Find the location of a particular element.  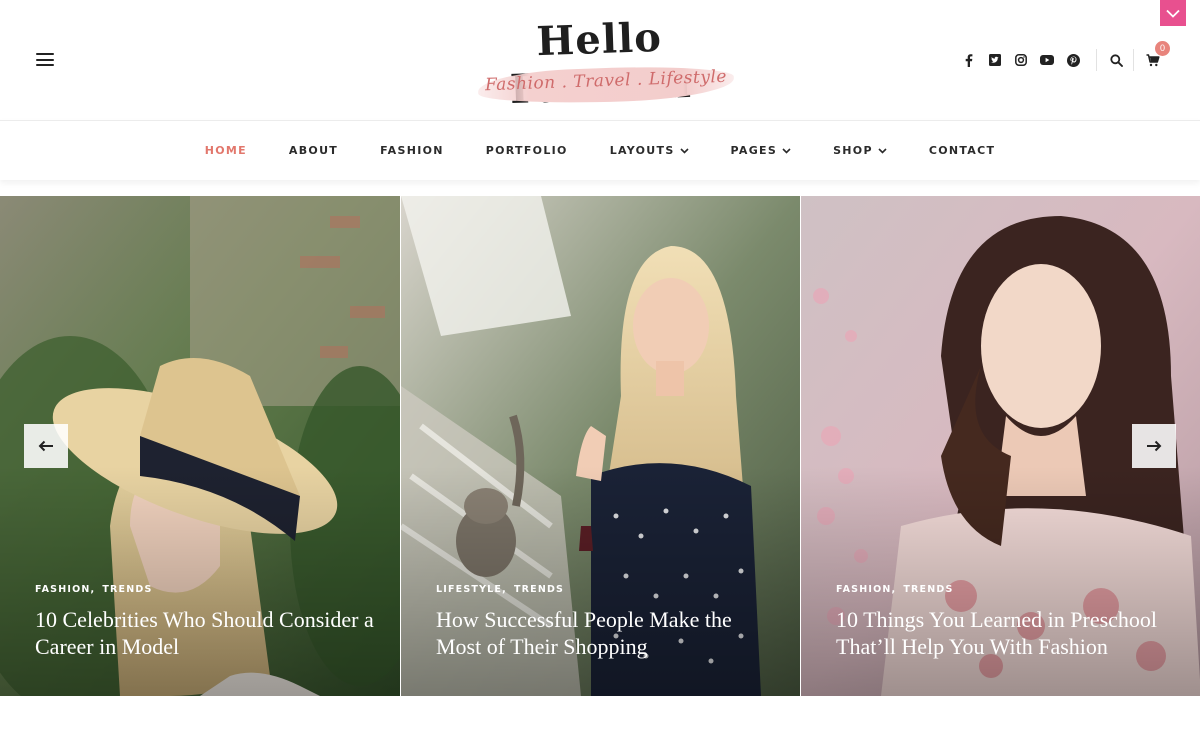

nav-item-fashion: FASHION is located at coordinates (412, 150).